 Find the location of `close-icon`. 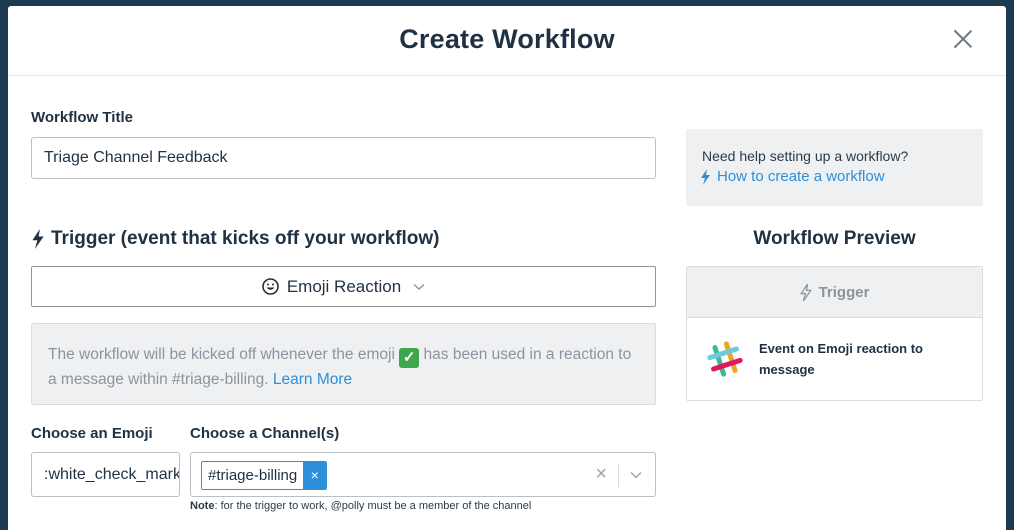

close-icon is located at coordinates (963, 39).